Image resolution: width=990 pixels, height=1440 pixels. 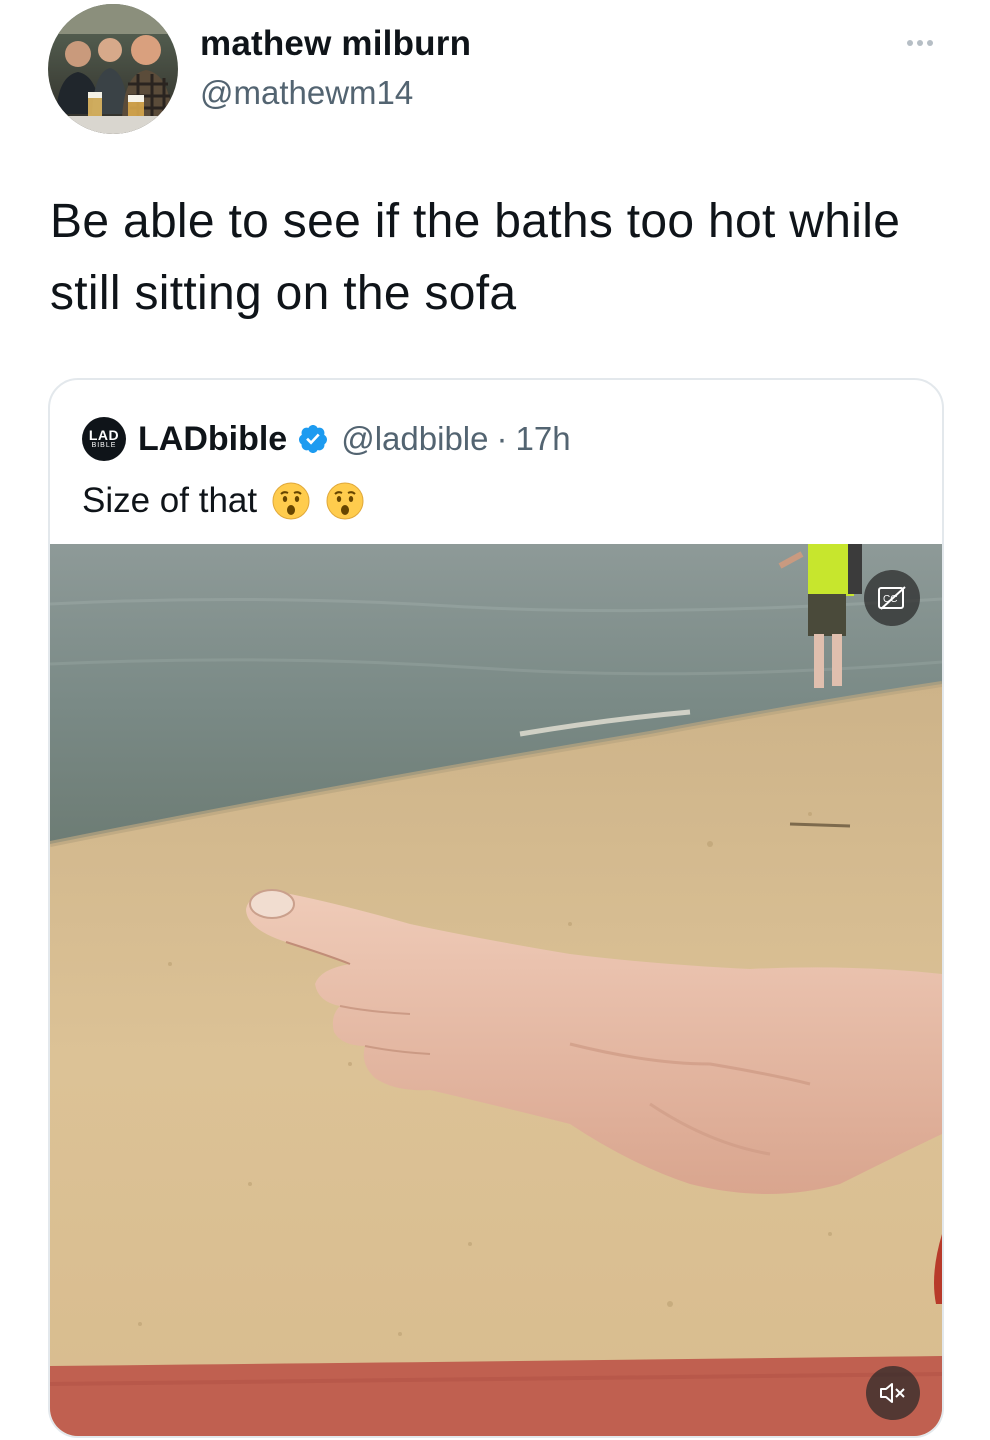 I want to click on avatar-logo-line1: LAD, so click(x=104, y=434).